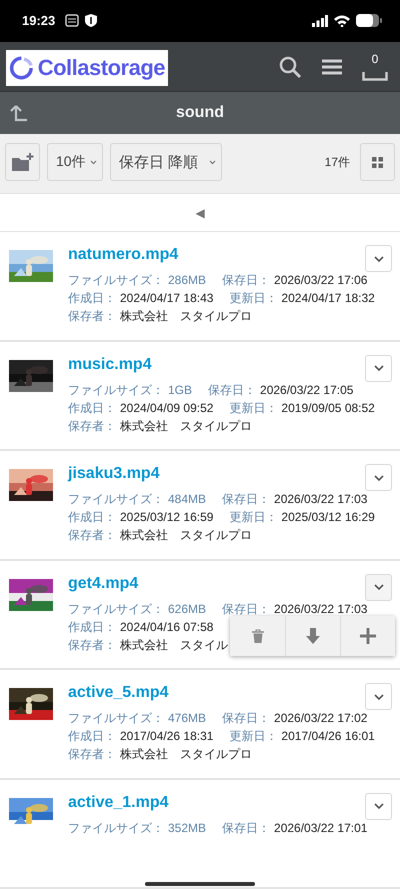 This screenshot has height=889, width=400. What do you see at coordinates (167, 517) in the screenshot?
I see `field-value: 2025/03/12 16:59` at bounding box center [167, 517].